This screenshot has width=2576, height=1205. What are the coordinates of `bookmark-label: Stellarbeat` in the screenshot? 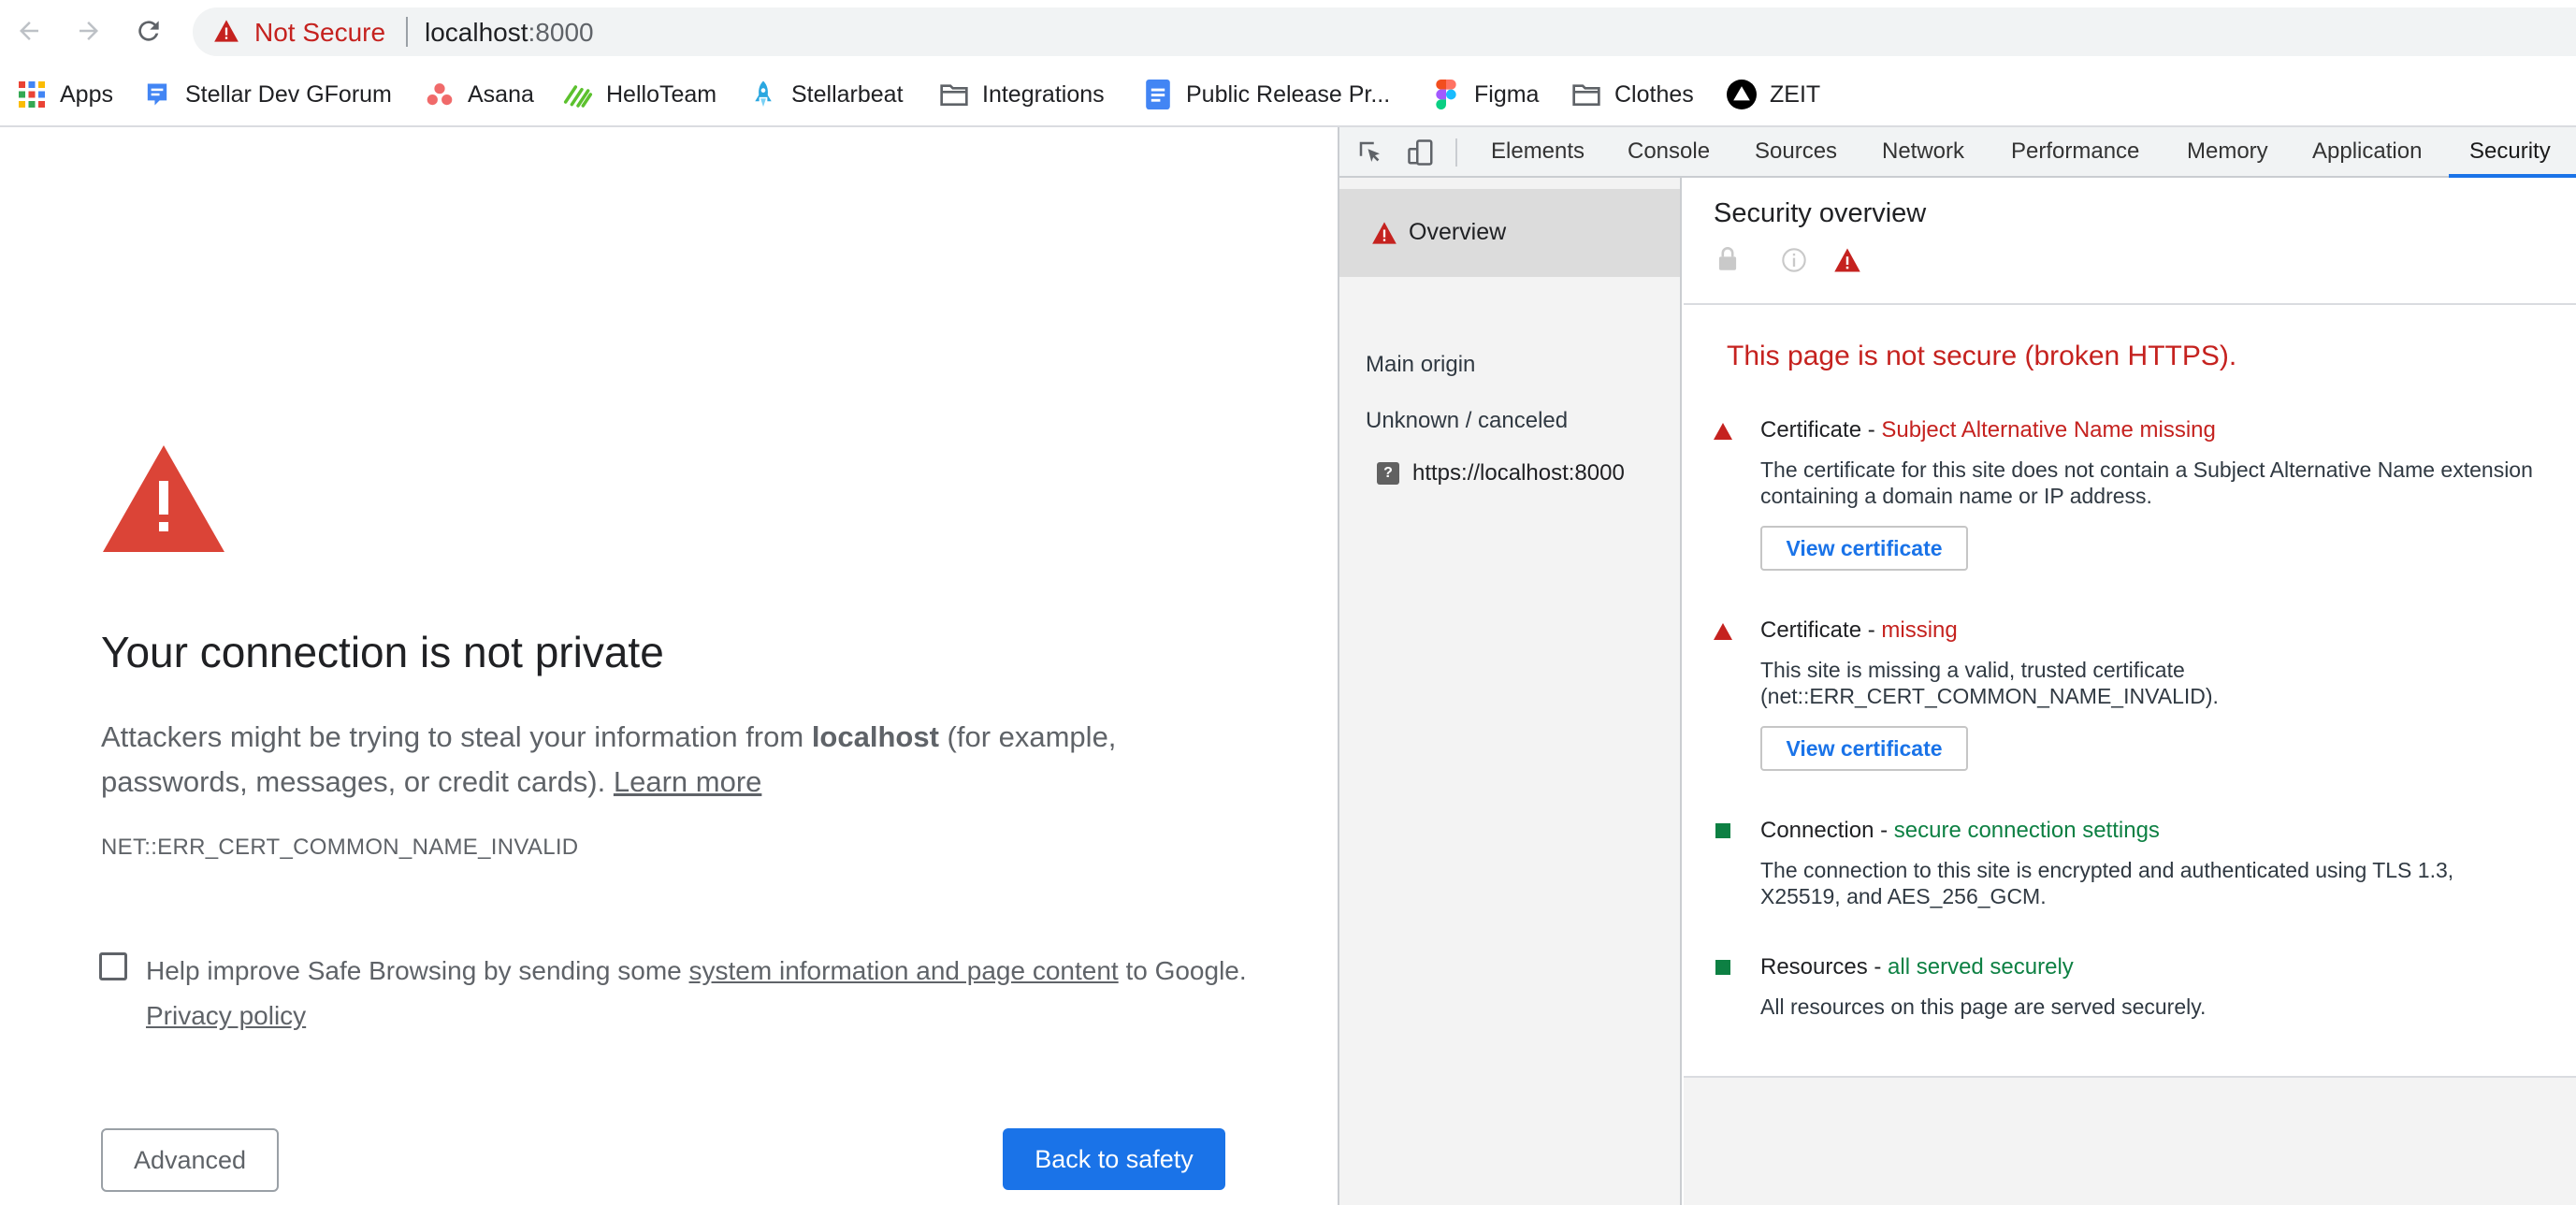 It's located at (847, 94).